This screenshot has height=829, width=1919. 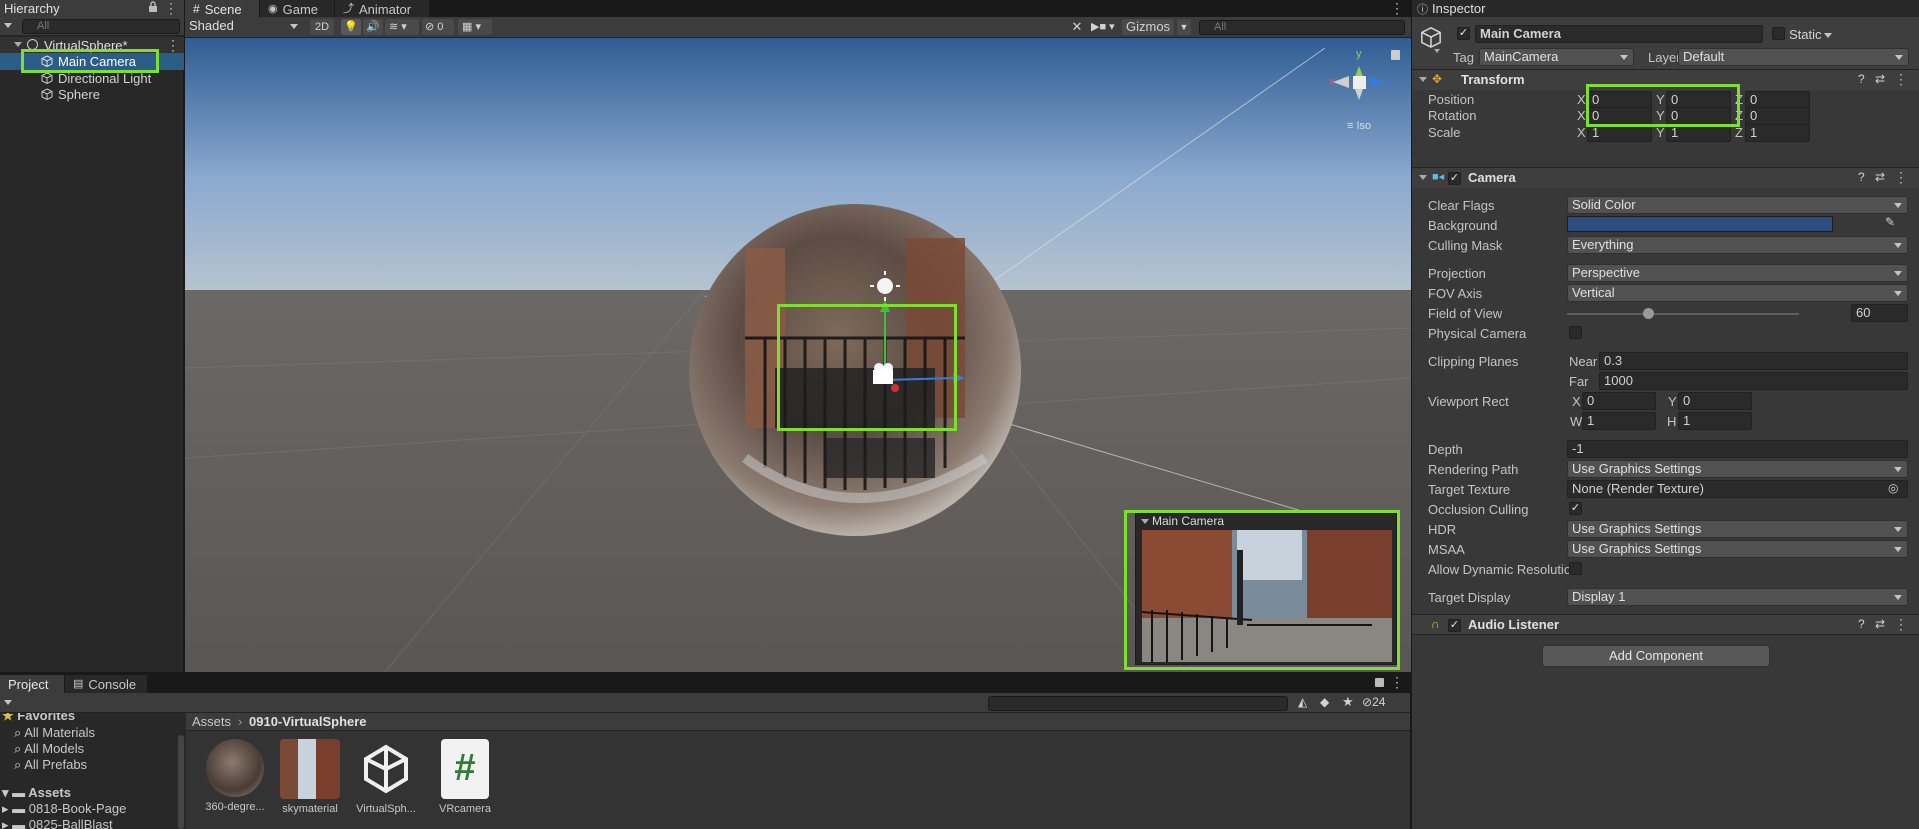 I want to click on menu-arrow-icon, so click(x=1437, y=51).